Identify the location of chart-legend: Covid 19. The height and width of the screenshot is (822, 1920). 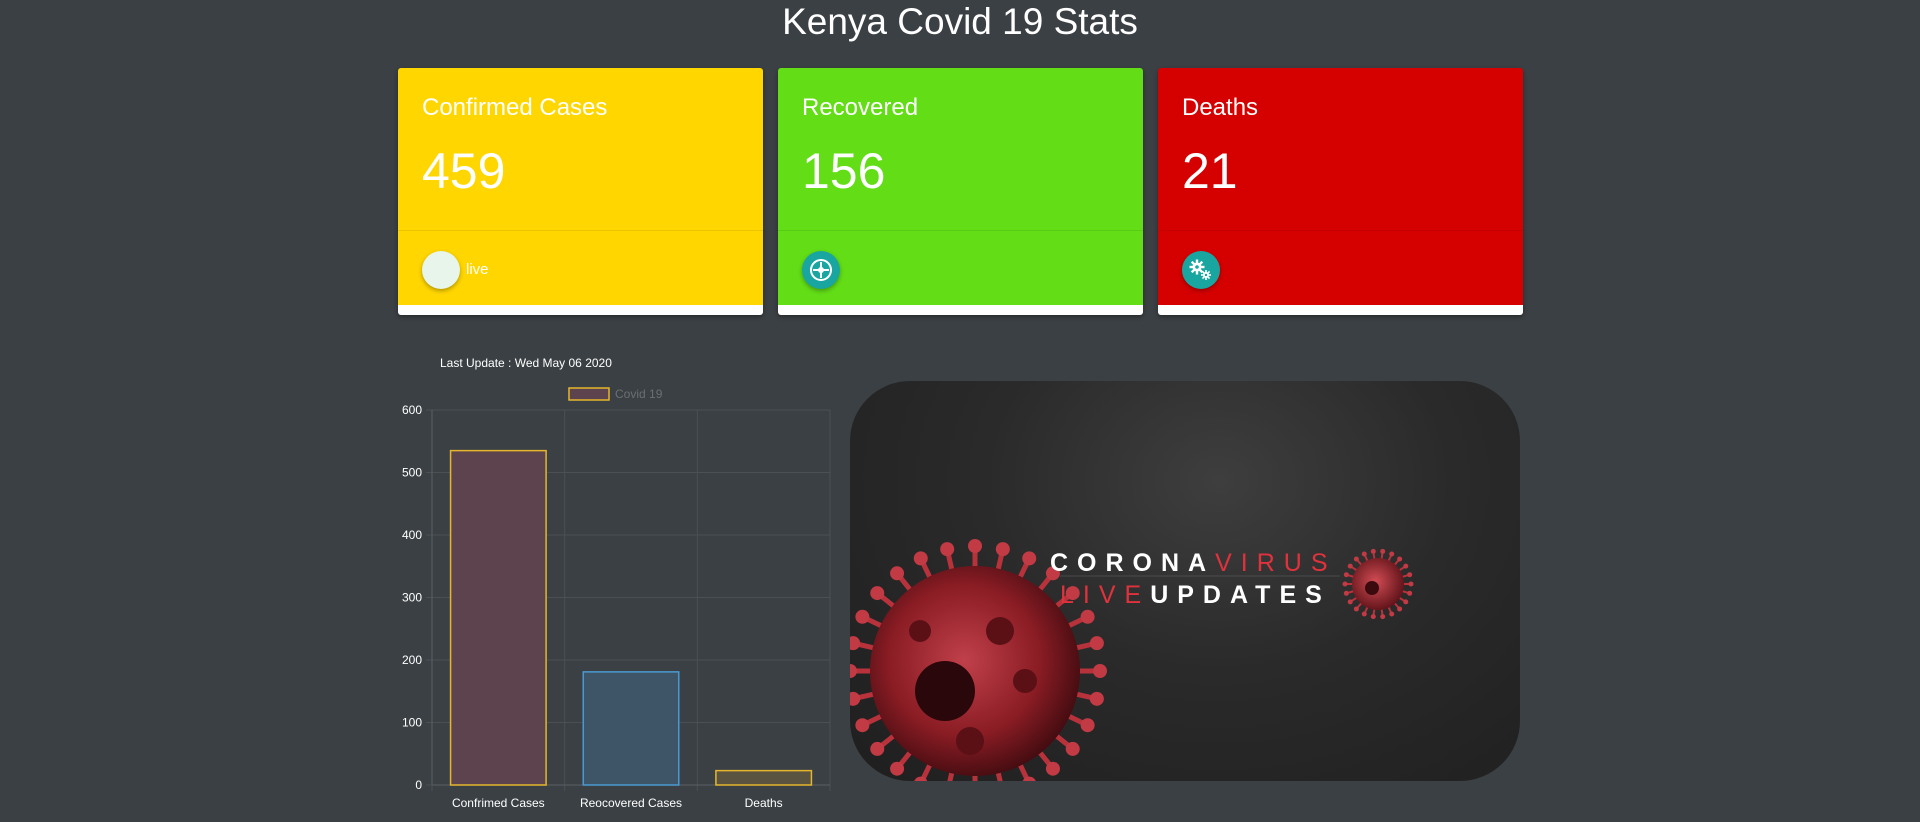
(615, 394).